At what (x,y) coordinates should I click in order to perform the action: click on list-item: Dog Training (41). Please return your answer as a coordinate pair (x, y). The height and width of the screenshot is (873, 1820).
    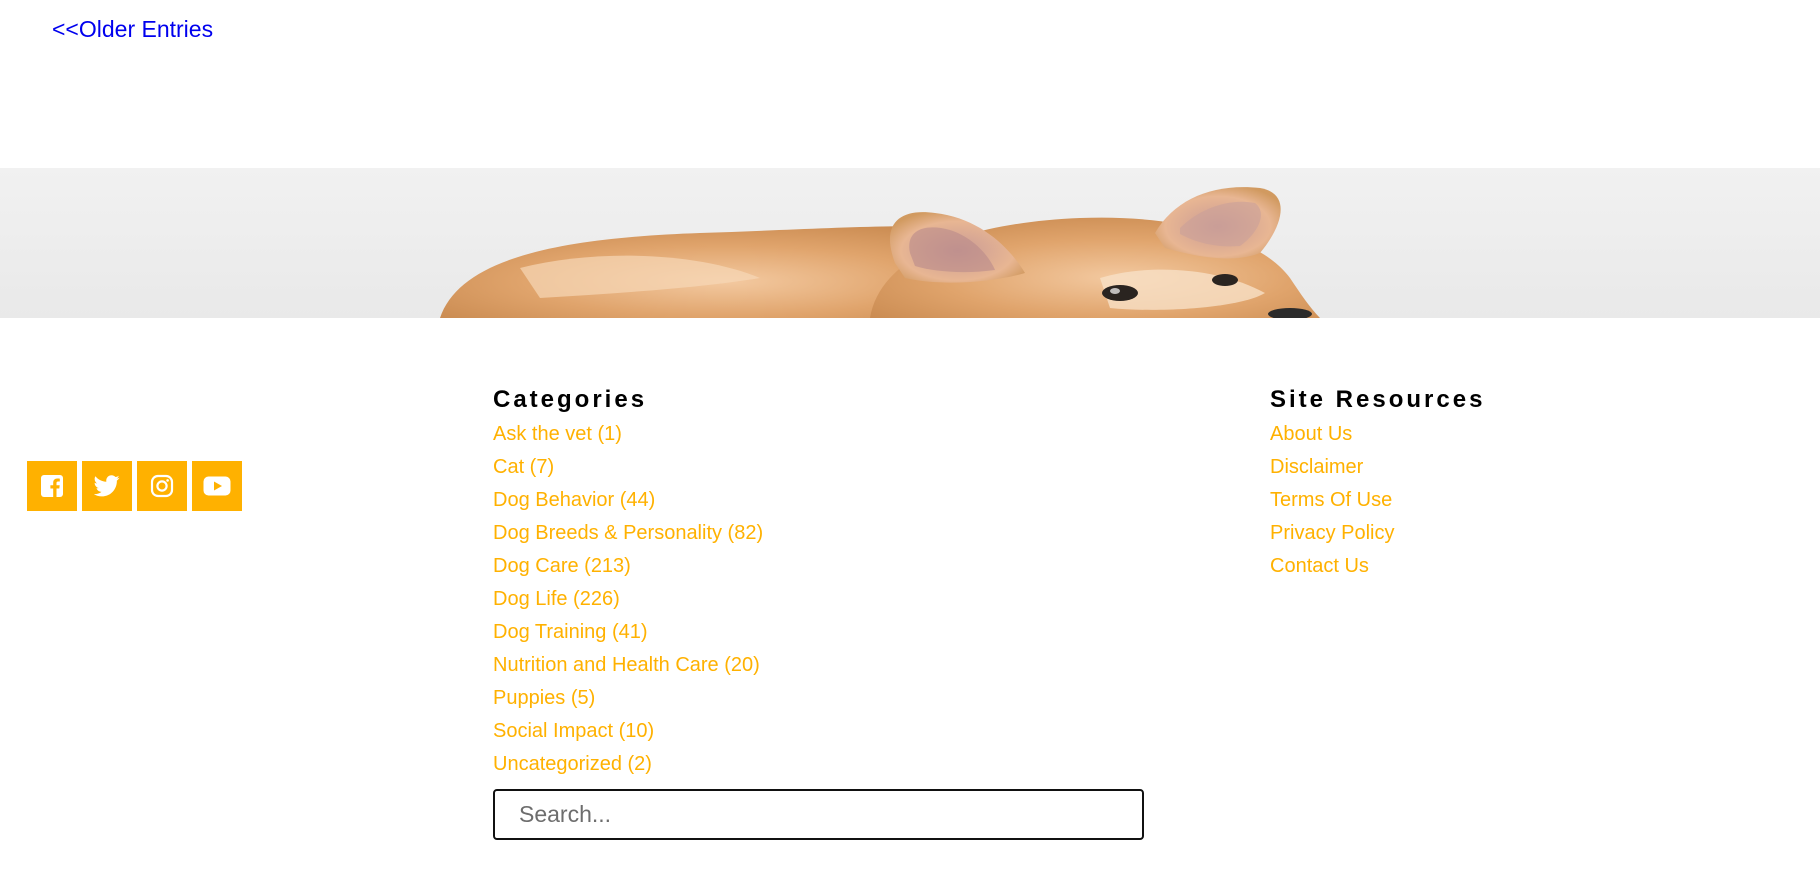
    Looking at the image, I should click on (628, 632).